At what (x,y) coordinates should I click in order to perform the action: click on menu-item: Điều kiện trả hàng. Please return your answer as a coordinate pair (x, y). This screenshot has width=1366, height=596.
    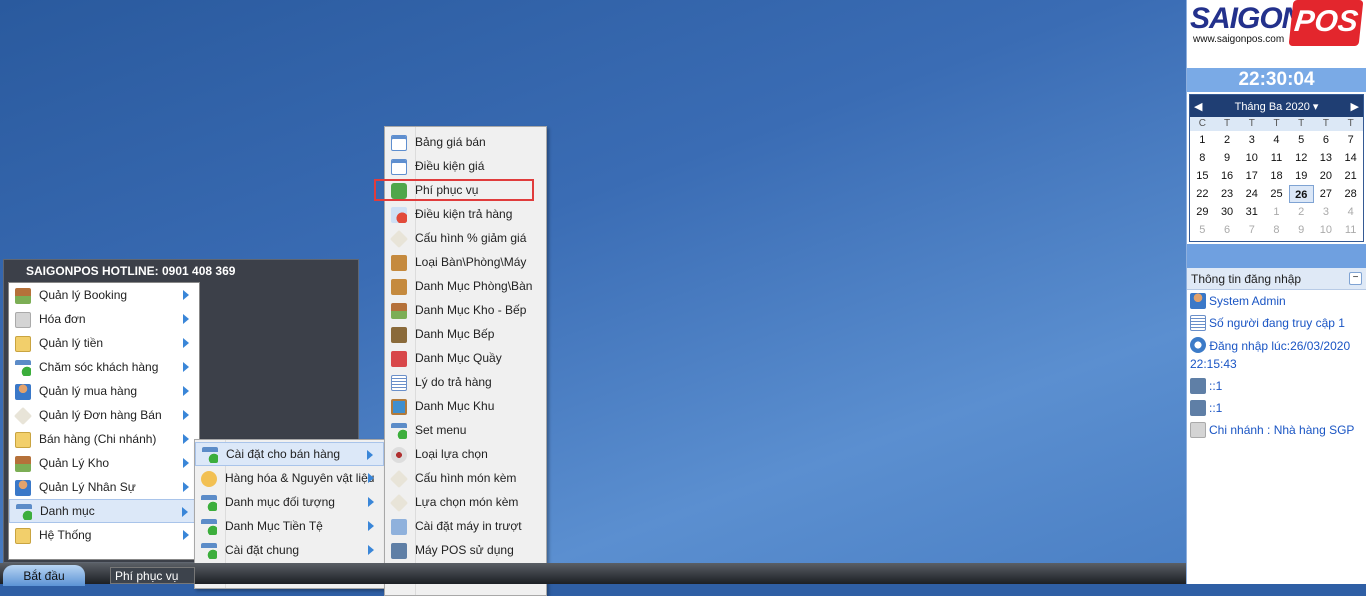
    Looking at the image, I should click on (465, 214).